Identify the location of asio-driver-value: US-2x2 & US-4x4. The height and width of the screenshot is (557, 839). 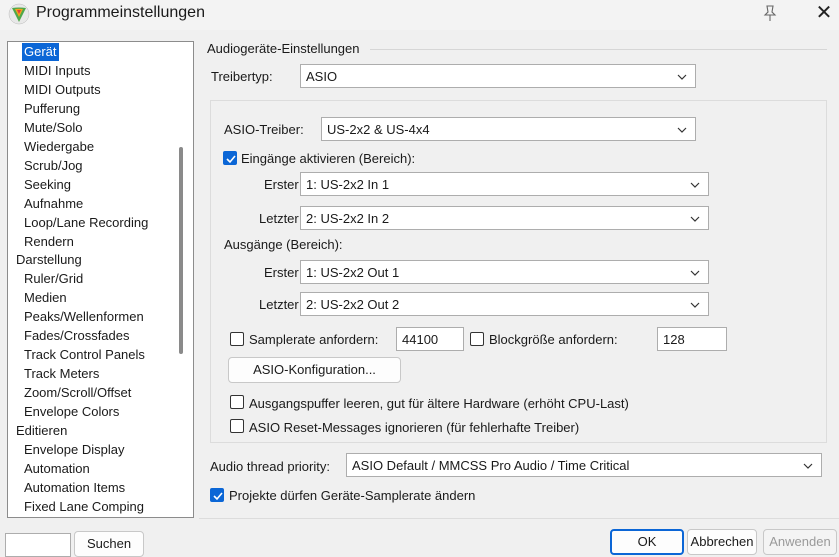
(378, 129).